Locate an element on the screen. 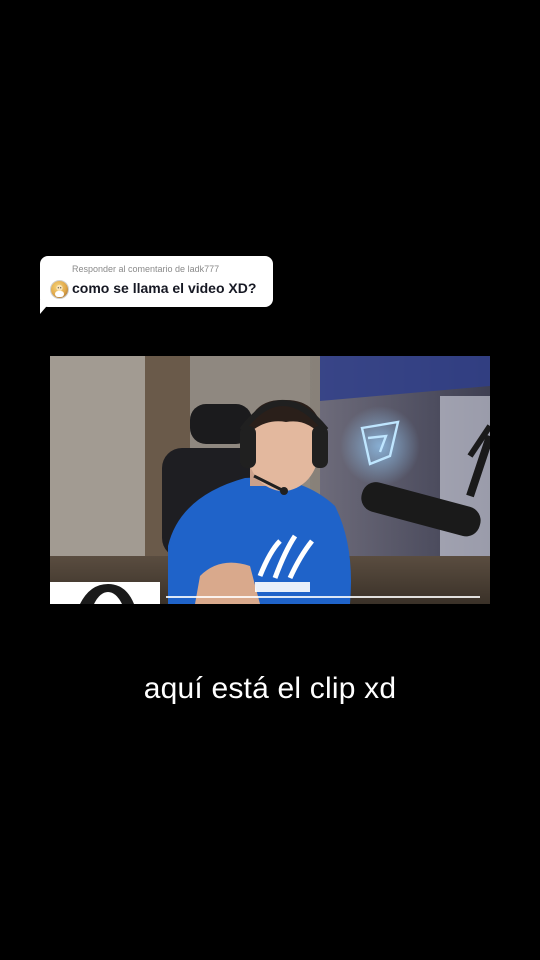  video-progress-bar is located at coordinates (323, 597).